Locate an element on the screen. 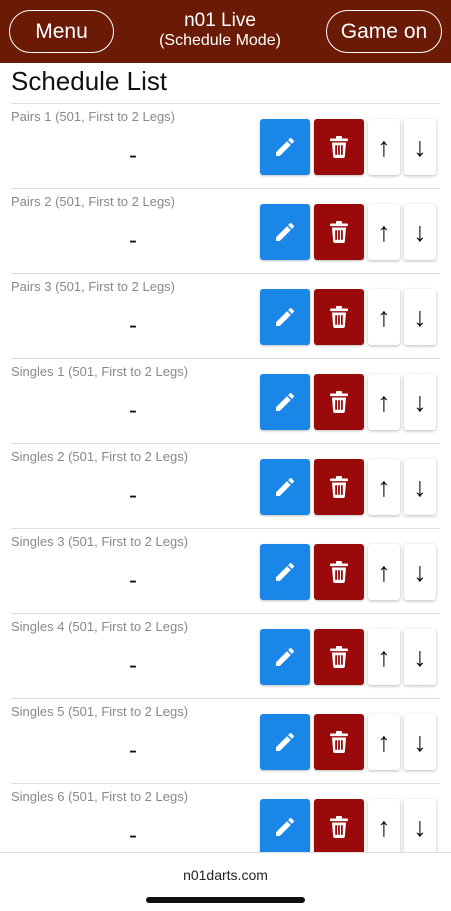  app-title: n01 Live is located at coordinates (220, 20).